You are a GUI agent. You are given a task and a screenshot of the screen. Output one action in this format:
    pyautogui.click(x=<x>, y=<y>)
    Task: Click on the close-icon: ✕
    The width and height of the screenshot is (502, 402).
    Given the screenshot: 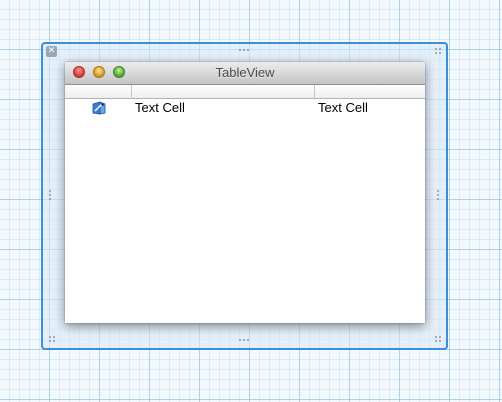 What is the action you would take?
    pyautogui.click(x=51, y=51)
    